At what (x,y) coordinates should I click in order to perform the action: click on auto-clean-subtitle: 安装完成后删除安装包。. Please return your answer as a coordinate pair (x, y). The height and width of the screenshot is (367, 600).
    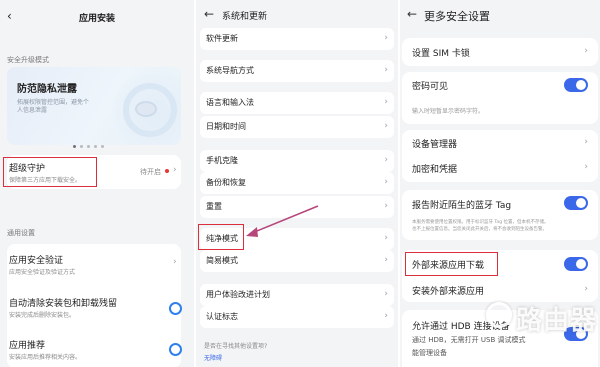
    Looking at the image, I should click on (42, 315).